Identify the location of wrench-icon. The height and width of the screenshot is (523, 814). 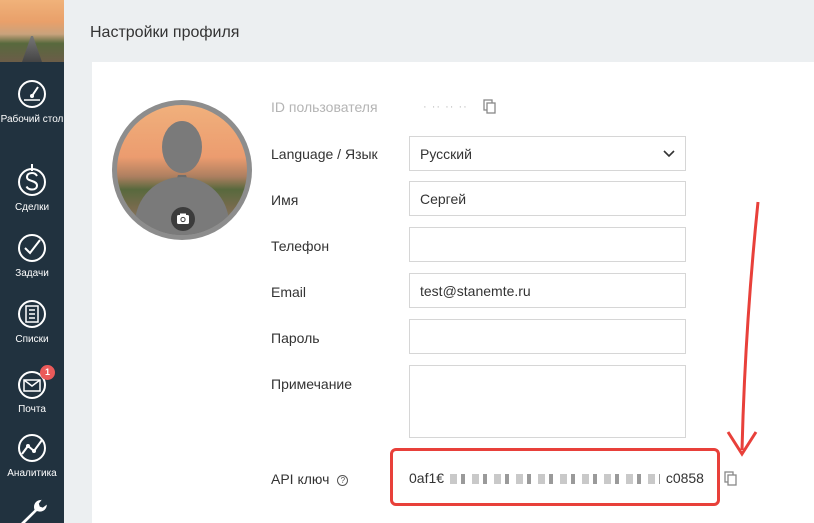
(34, 511).